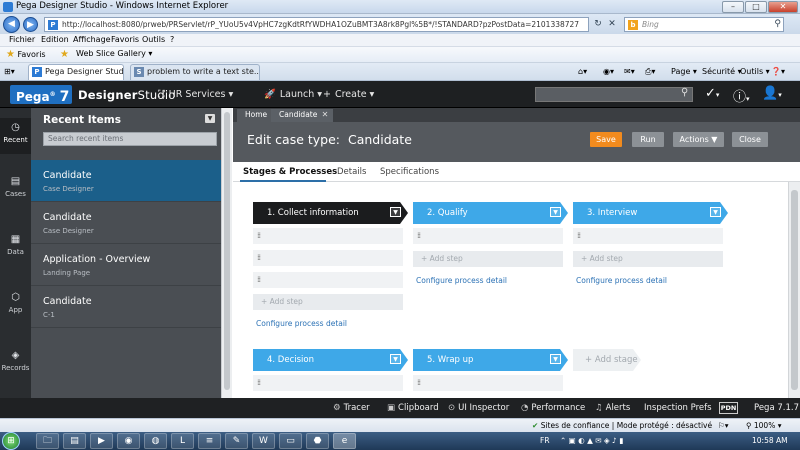 The image size is (800, 450). I want to click on clipboard-button: ▣ Clipboard, so click(413, 408).